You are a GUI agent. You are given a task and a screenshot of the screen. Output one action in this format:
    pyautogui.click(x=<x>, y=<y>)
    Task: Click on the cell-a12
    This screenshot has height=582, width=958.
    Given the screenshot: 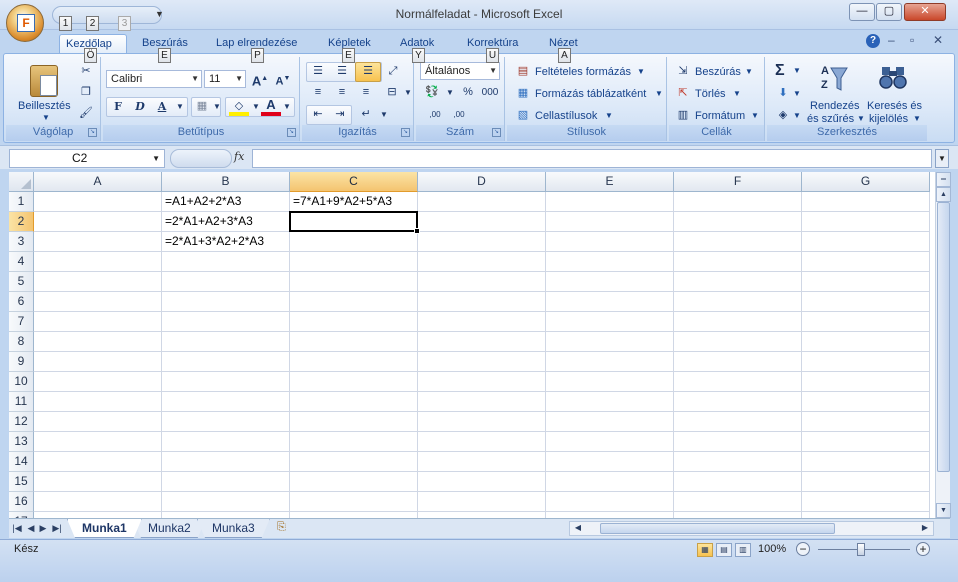 What is the action you would take?
    pyautogui.click(x=98, y=422)
    